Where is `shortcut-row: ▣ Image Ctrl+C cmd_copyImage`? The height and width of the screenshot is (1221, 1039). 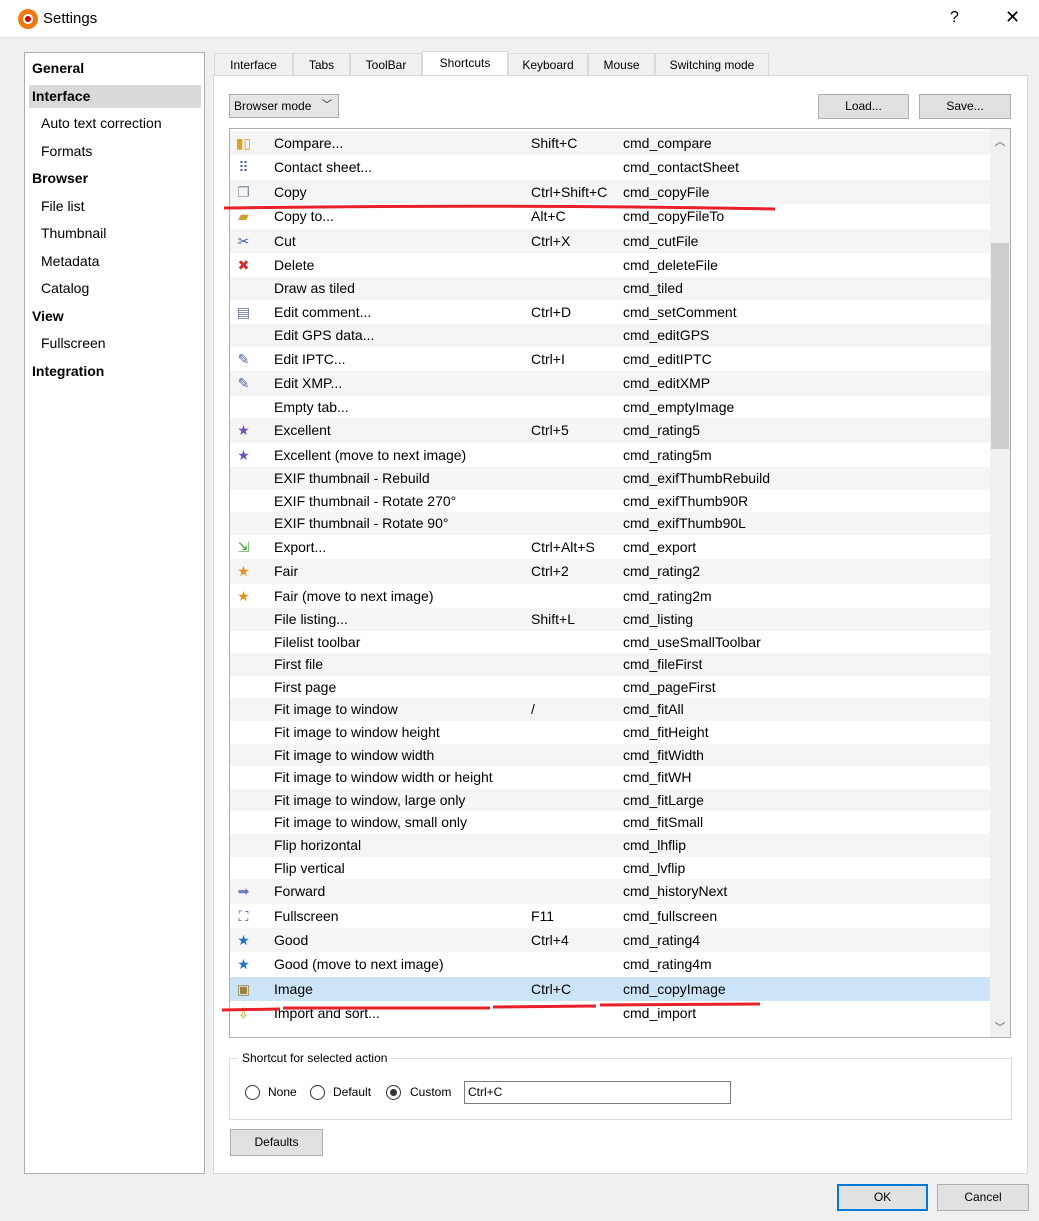
shortcut-row: ▣ Image Ctrl+C cmd_copyImage is located at coordinates (610, 989).